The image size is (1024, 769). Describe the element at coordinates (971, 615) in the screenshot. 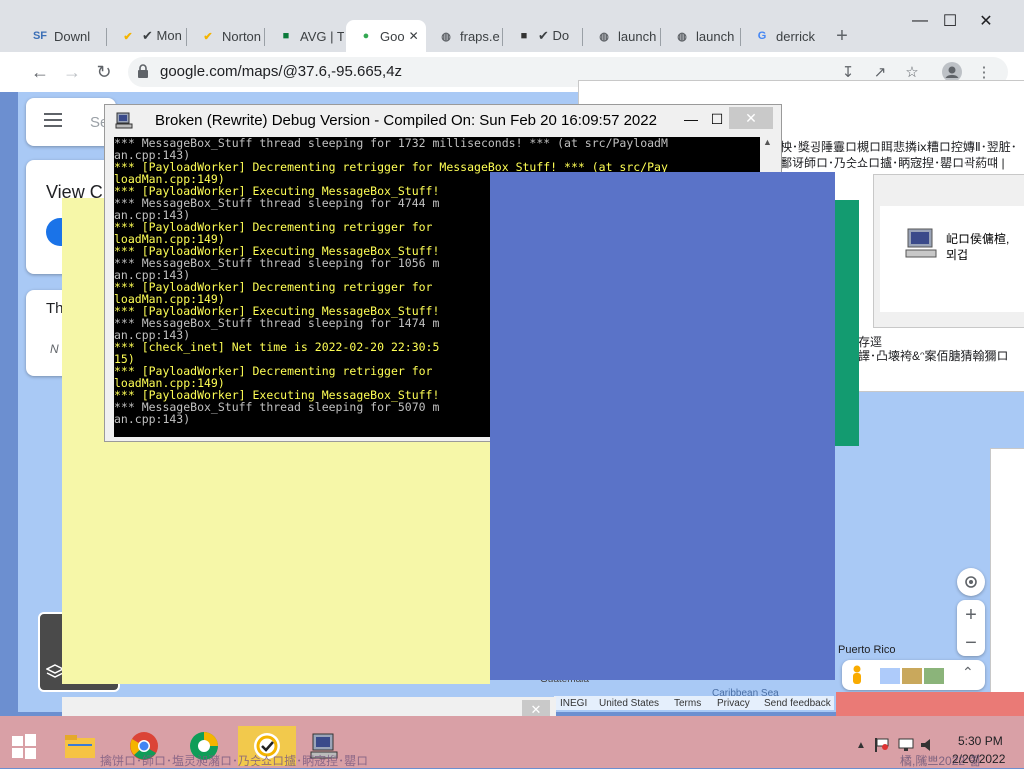

I see `zoom-in-button: +` at that location.